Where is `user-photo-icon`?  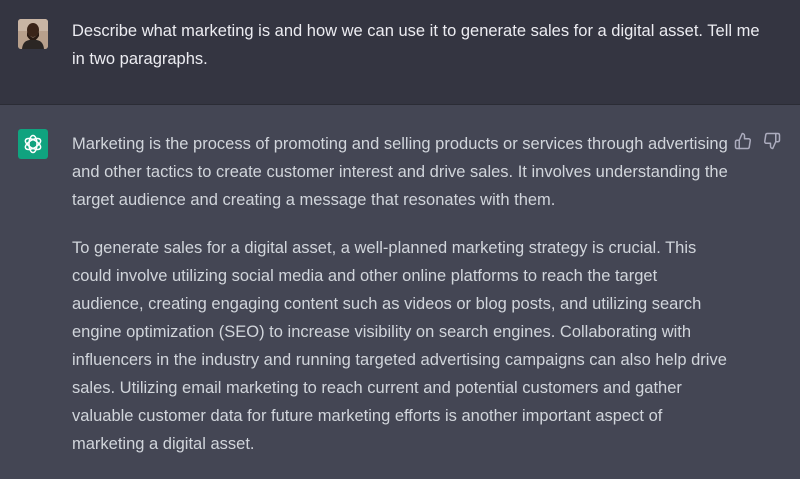
user-photo-icon is located at coordinates (33, 34).